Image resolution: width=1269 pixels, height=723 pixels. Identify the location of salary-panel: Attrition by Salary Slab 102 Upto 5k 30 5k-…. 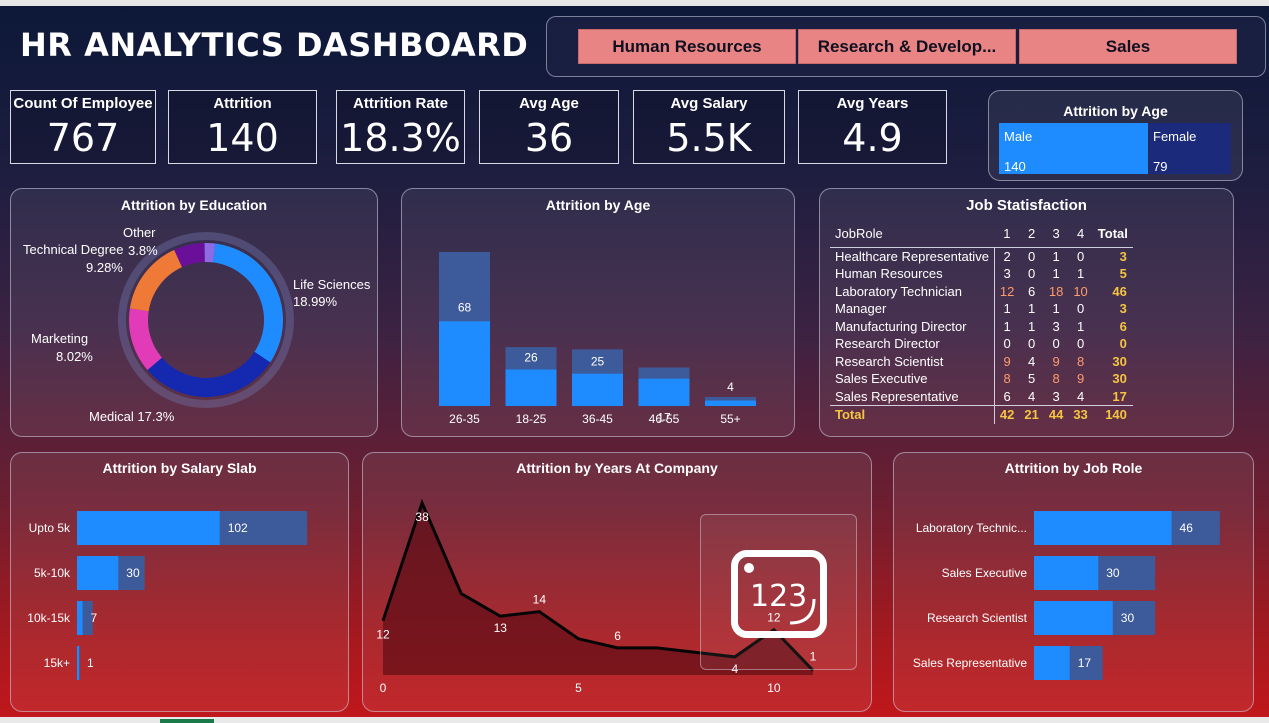
(179, 582).